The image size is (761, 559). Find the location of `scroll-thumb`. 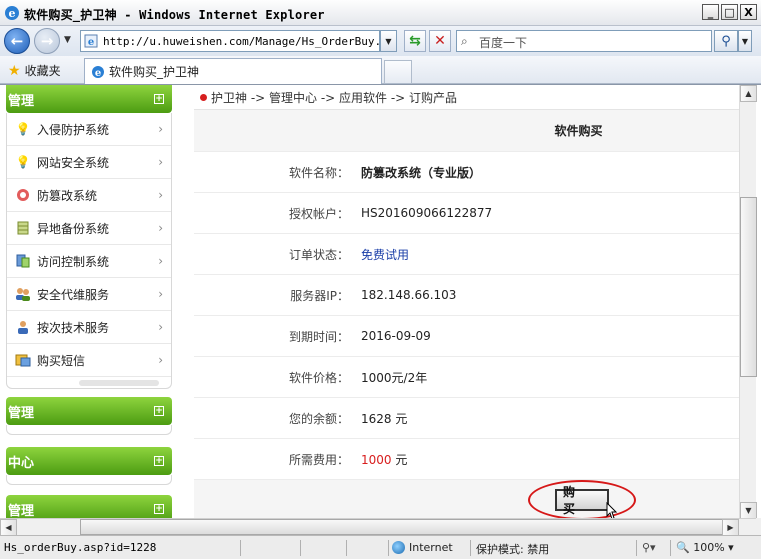

scroll-thumb is located at coordinates (748, 287).